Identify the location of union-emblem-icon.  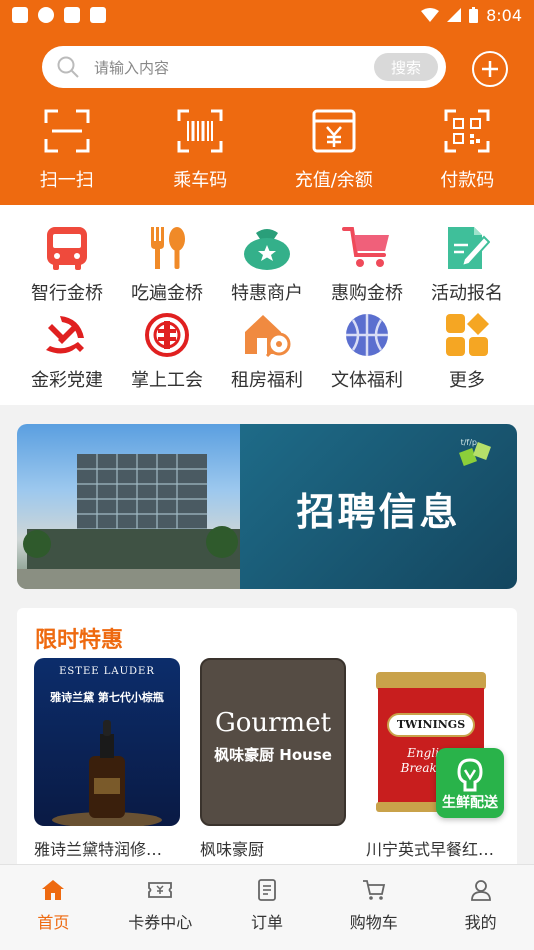
(167, 335).